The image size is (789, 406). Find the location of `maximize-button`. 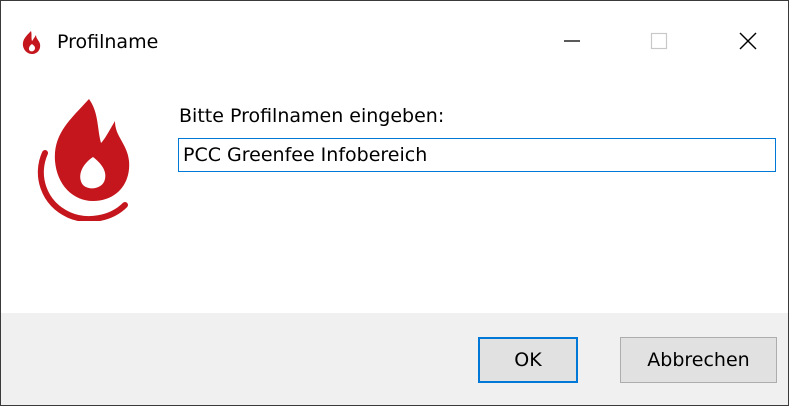

maximize-button is located at coordinates (659, 41).